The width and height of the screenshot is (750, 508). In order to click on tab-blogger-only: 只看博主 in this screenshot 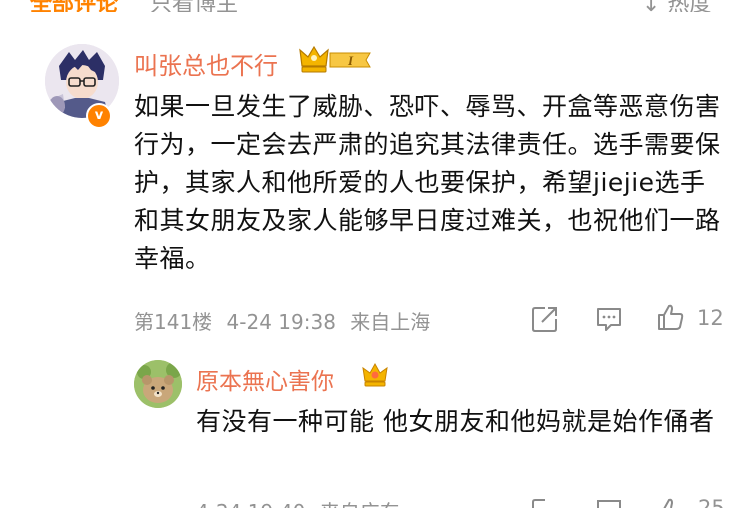, I will do `click(194, 6)`.